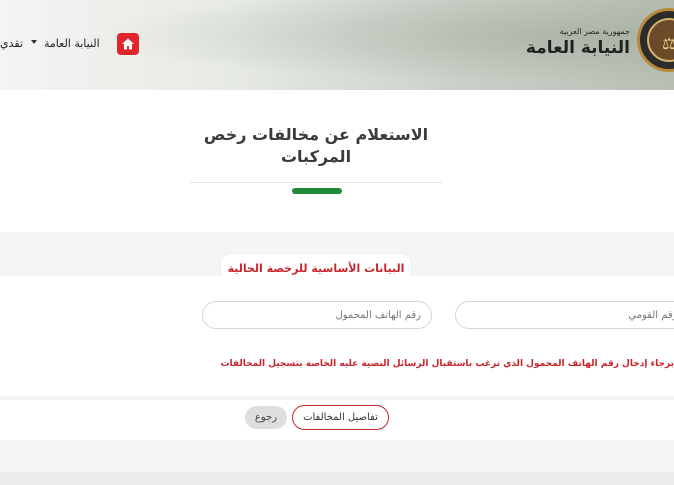 The width and height of the screenshot is (674, 485). I want to click on page-title: الاستعلام عن مخالفات رخص المركبات, so click(316, 145).